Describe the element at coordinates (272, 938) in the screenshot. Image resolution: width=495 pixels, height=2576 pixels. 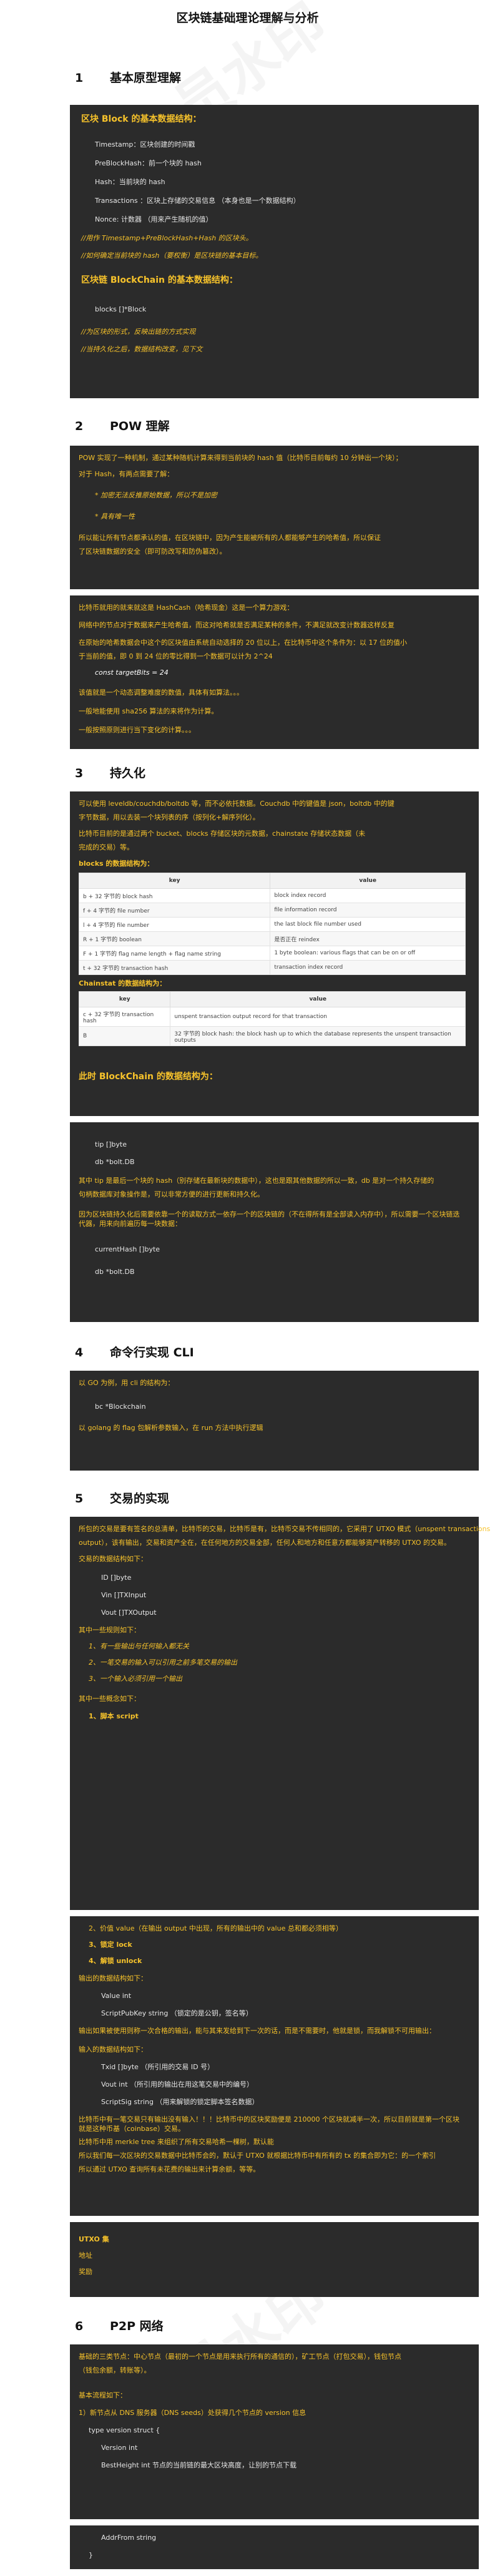
I see `table-row: R + 1 字节的 boolean 是否正在 reindex` at that location.